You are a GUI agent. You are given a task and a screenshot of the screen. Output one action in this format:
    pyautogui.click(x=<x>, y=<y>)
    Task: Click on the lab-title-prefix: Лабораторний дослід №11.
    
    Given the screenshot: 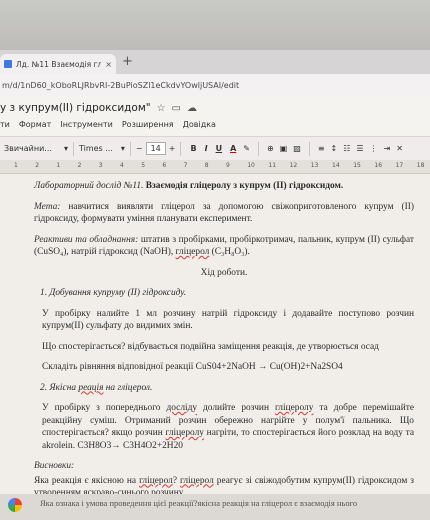 What is the action you would take?
    pyautogui.click(x=90, y=186)
    